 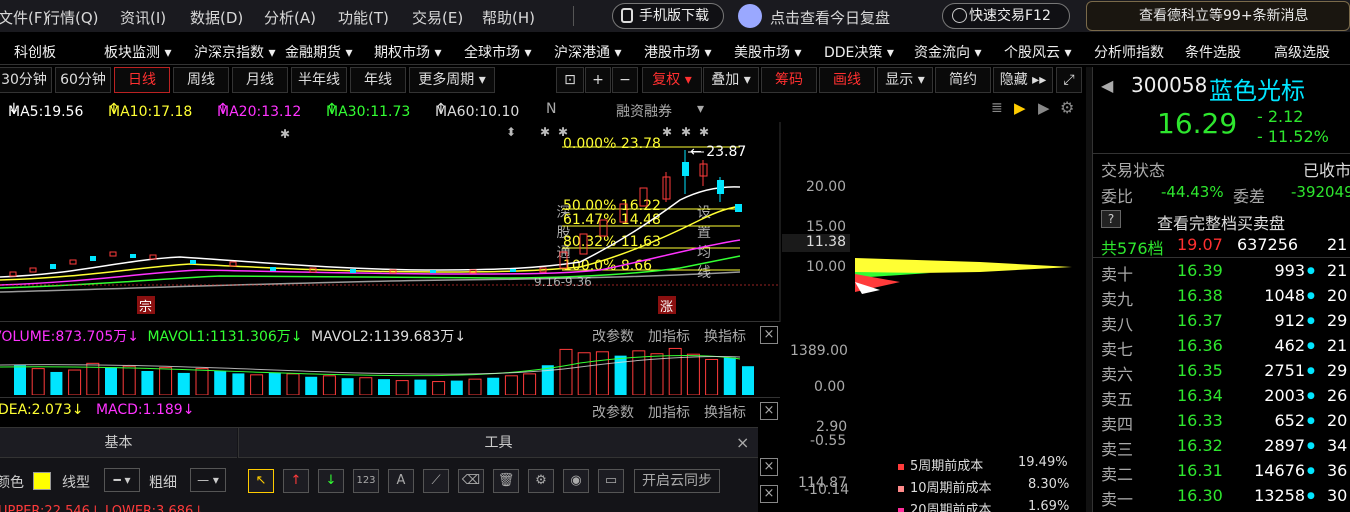 What do you see at coordinates (1132, 248) in the screenshot?
I see `total-levels-label: 共576档` at bounding box center [1132, 248].